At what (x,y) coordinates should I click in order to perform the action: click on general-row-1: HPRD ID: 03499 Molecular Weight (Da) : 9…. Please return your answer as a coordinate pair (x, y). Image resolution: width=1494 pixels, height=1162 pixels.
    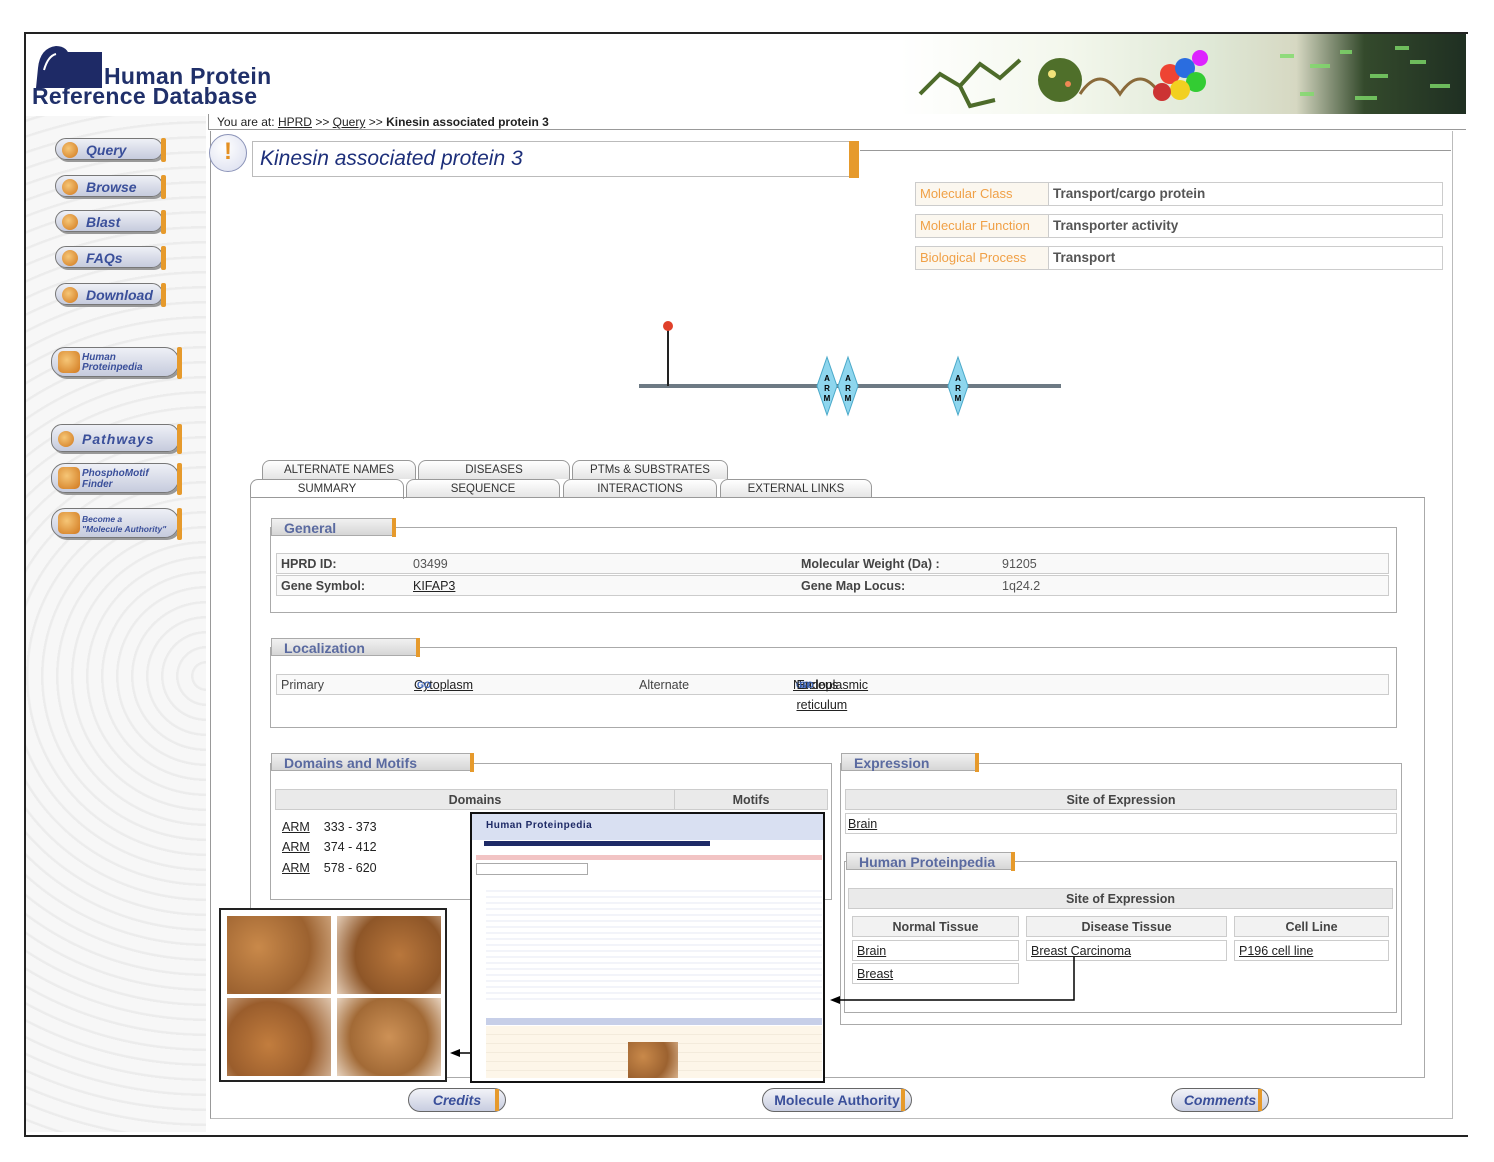
    Looking at the image, I should click on (832, 563).